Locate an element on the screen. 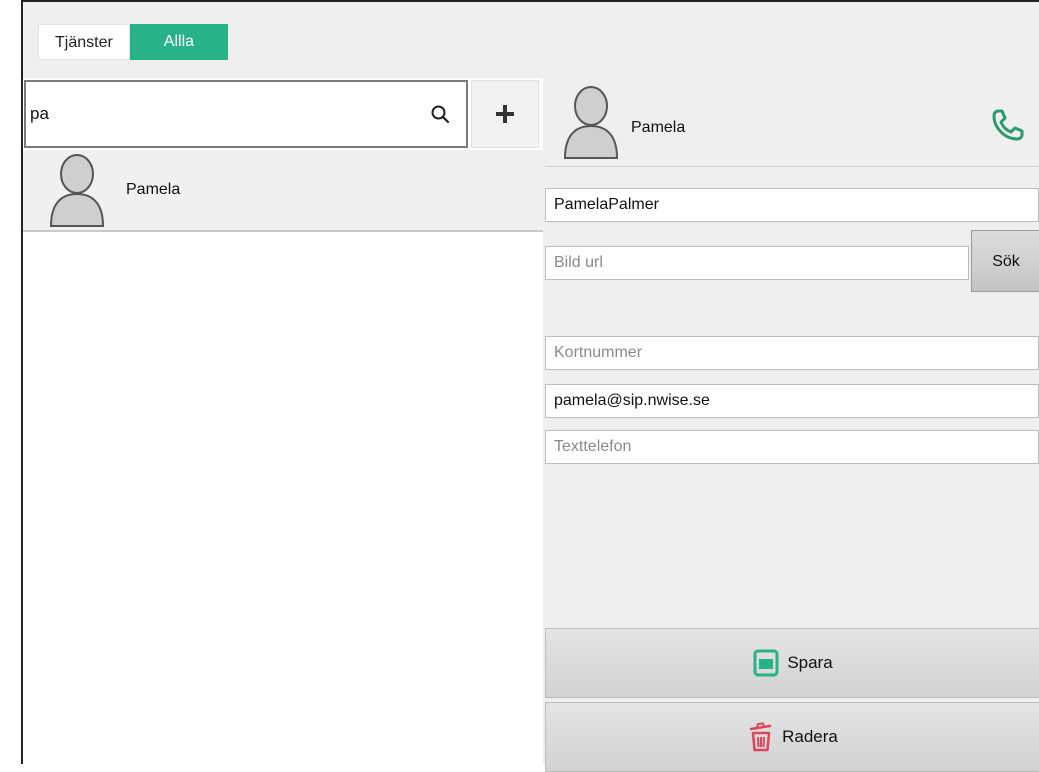 The height and width of the screenshot is (772, 1039). search-box is located at coordinates (246, 114).